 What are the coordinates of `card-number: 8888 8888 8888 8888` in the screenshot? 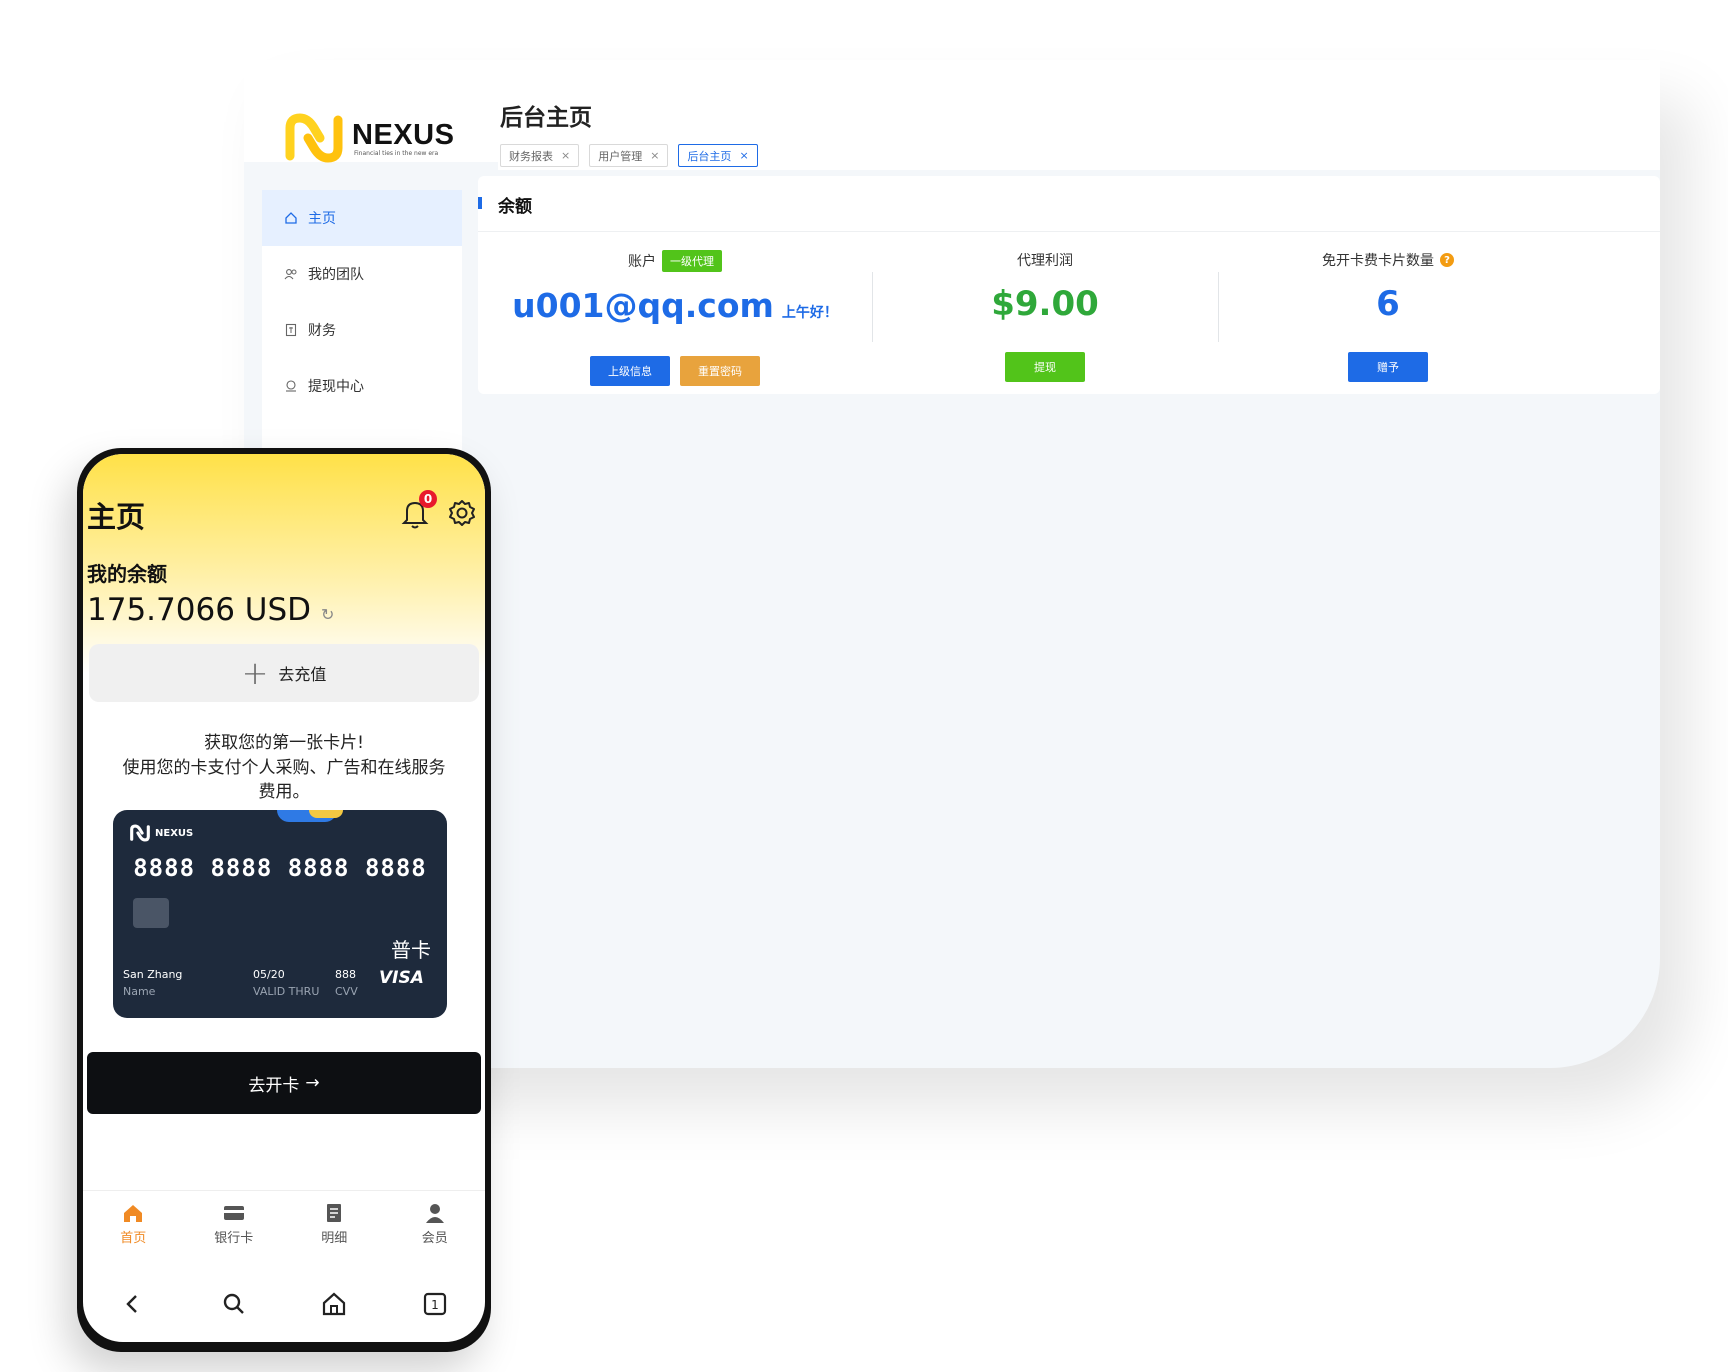 It's located at (280, 868).